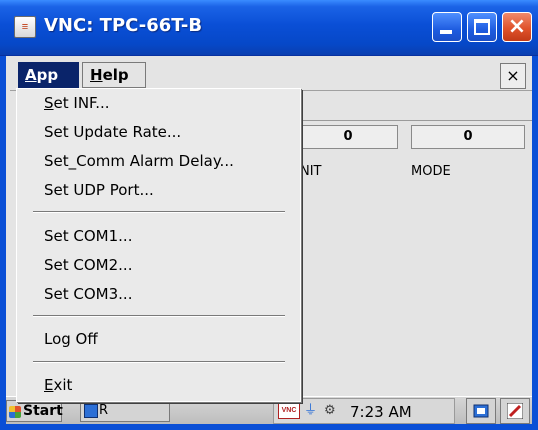 The image size is (538, 430). I want to click on taskbar-app-icon, so click(91, 411).